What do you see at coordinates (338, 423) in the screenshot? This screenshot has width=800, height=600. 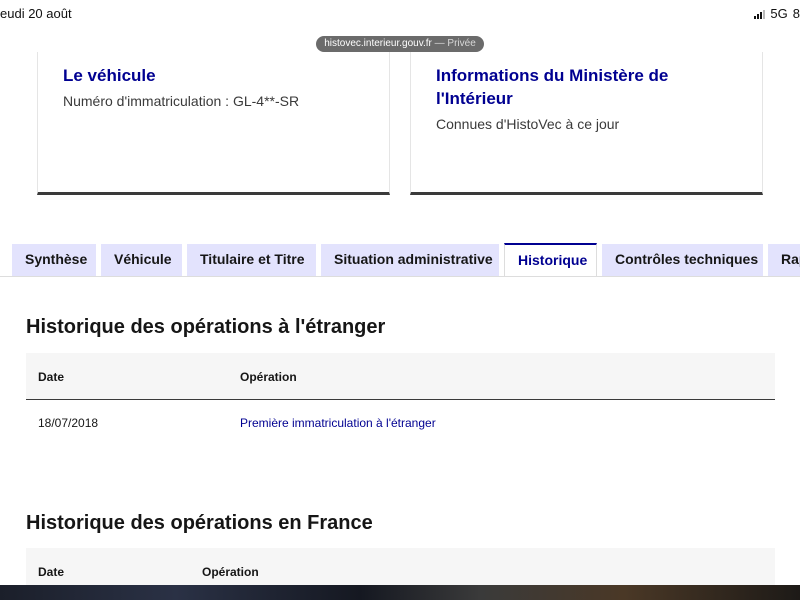 I see `table-cell-operation: Première immatriculation à l'étranger` at bounding box center [338, 423].